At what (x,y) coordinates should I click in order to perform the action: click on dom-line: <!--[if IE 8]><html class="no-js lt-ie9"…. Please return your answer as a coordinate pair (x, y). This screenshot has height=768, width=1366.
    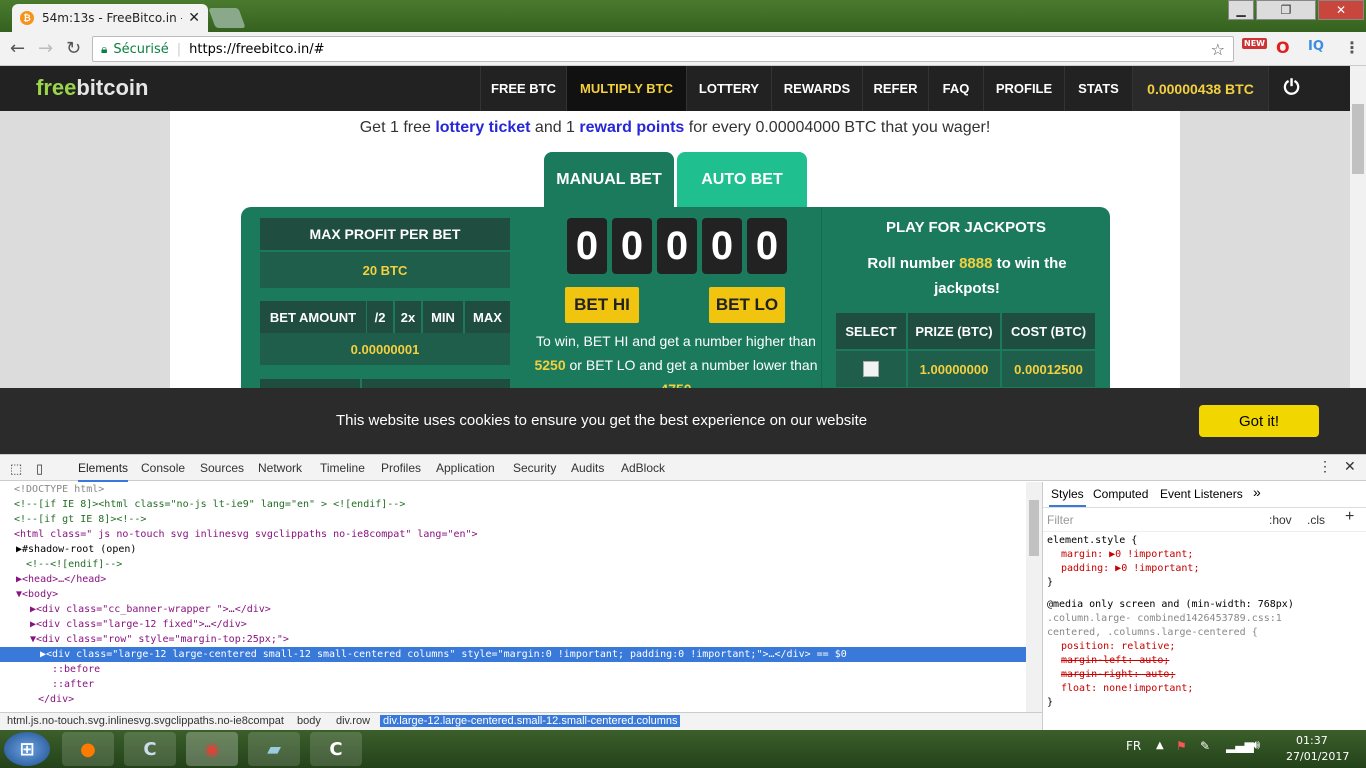
    Looking at the image, I should click on (513, 504).